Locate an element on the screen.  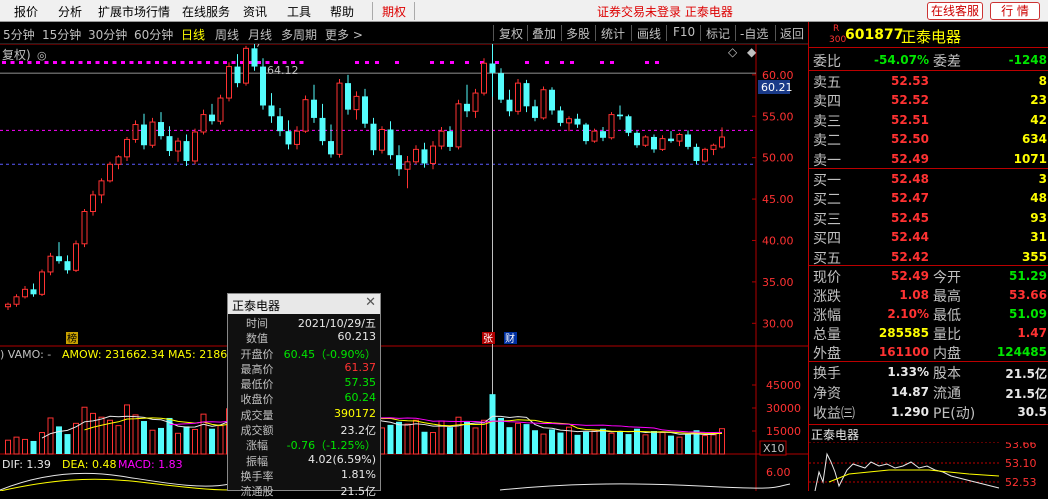
period-more: 更多 > is located at coordinates (344, 34).